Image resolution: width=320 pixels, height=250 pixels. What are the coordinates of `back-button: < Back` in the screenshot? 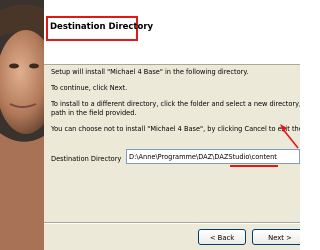 It's located at (222, 237).